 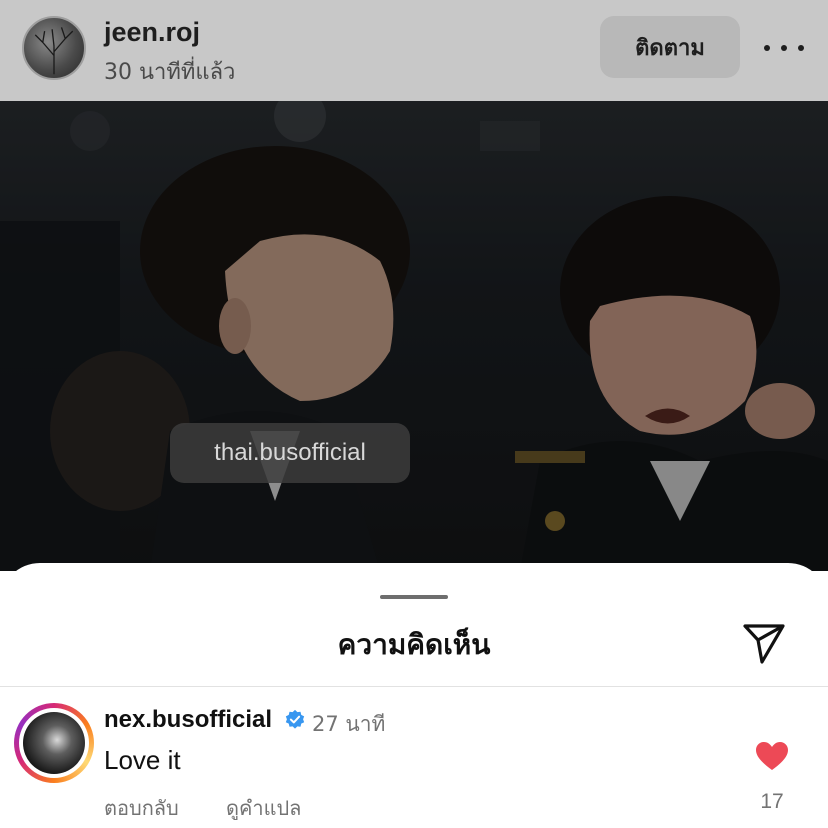 I want to click on see-translation-button: ดูคำแปล, so click(x=263, y=808).